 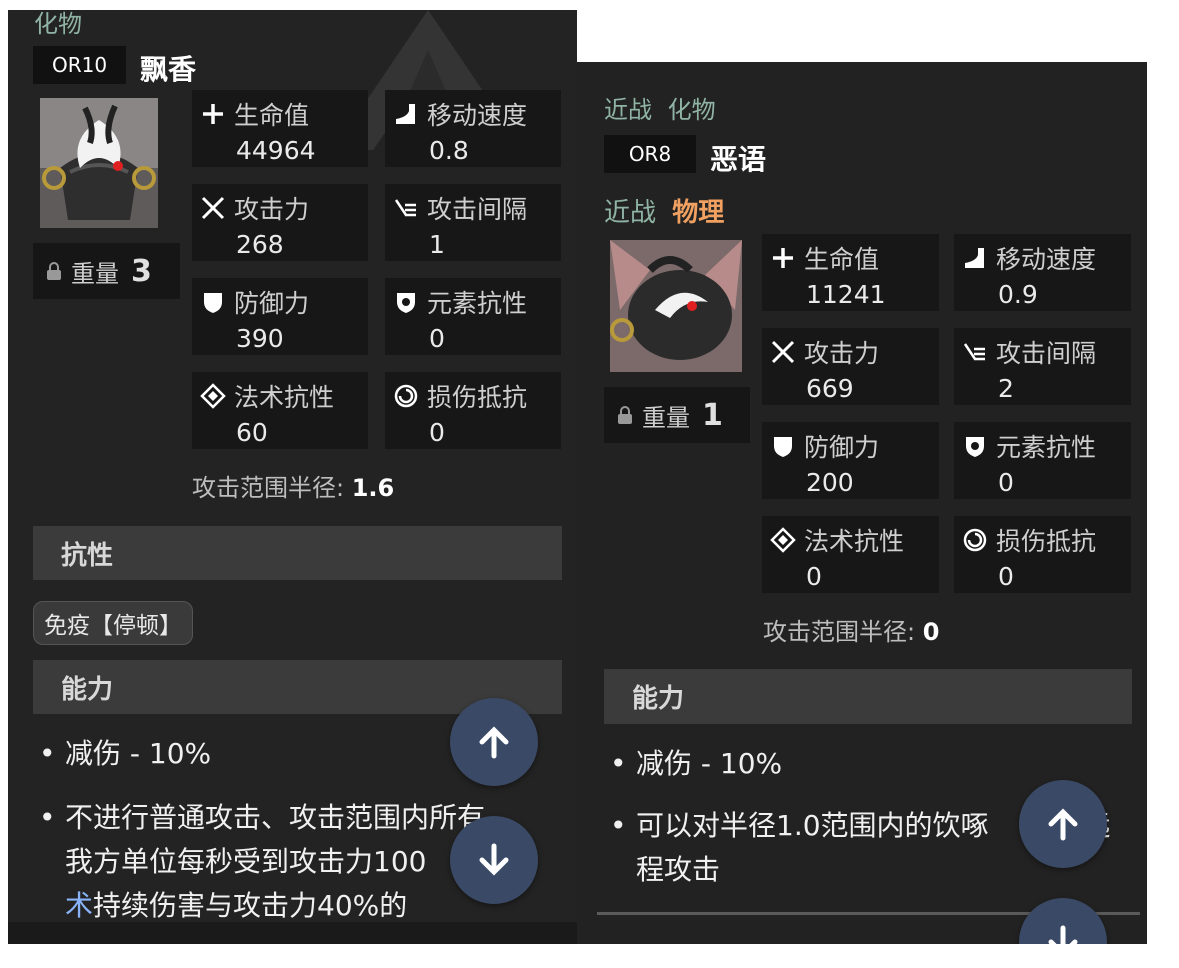 I want to click on weight-value: 1, so click(x=712, y=415).